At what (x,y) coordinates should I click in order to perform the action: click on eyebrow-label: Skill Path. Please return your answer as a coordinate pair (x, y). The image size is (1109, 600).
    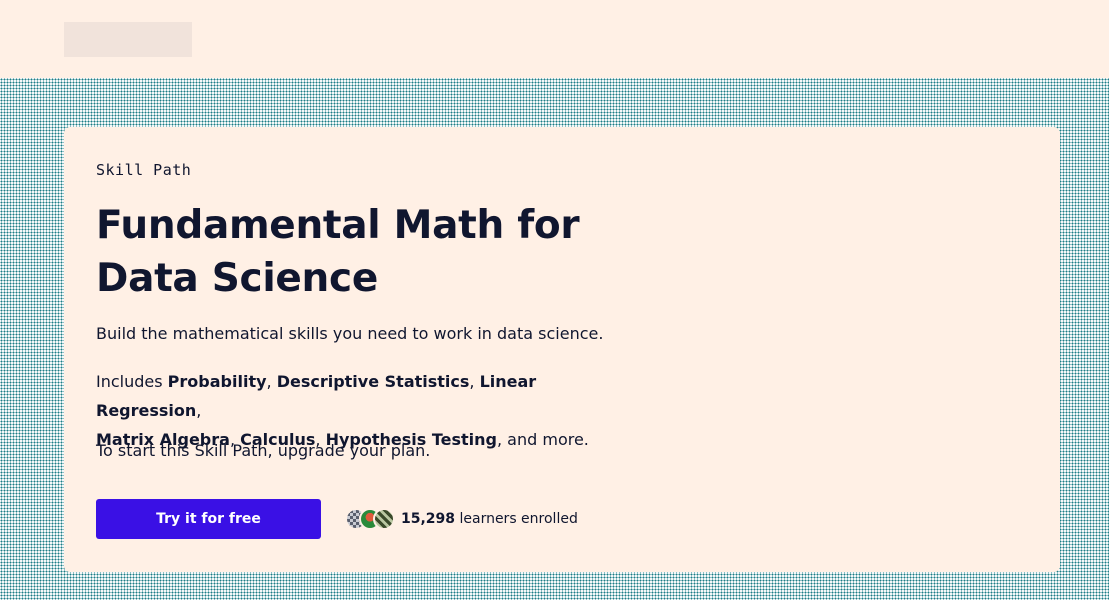
    Looking at the image, I should click on (144, 170).